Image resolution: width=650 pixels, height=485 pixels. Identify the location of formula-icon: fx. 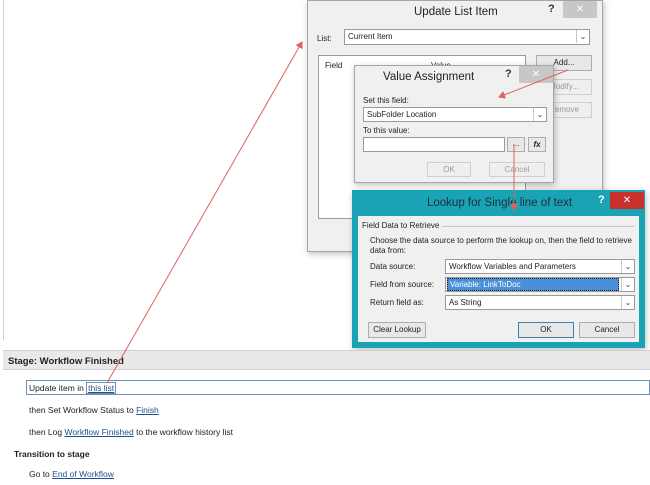
(537, 144).